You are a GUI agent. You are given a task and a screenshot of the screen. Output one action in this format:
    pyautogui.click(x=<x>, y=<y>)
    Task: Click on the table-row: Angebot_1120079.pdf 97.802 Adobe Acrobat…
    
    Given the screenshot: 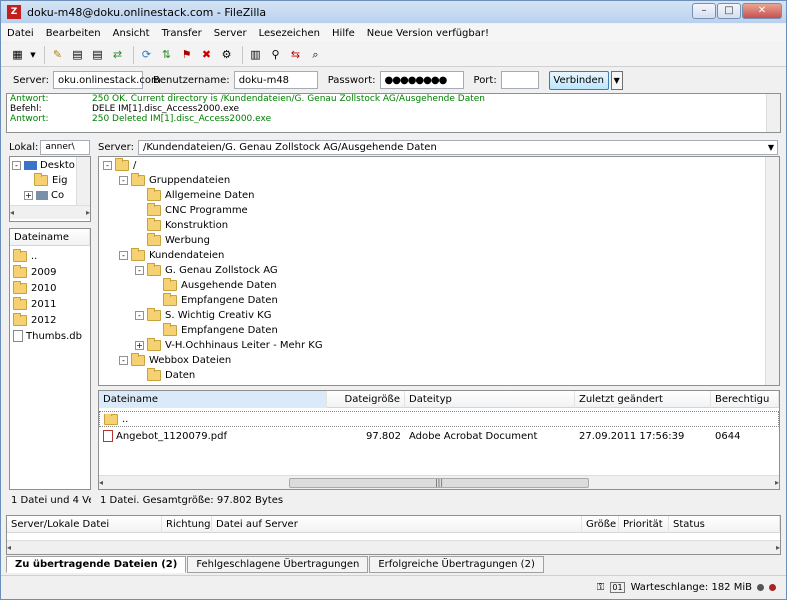 What is the action you would take?
    pyautogui.click(x=439, y=436)
    